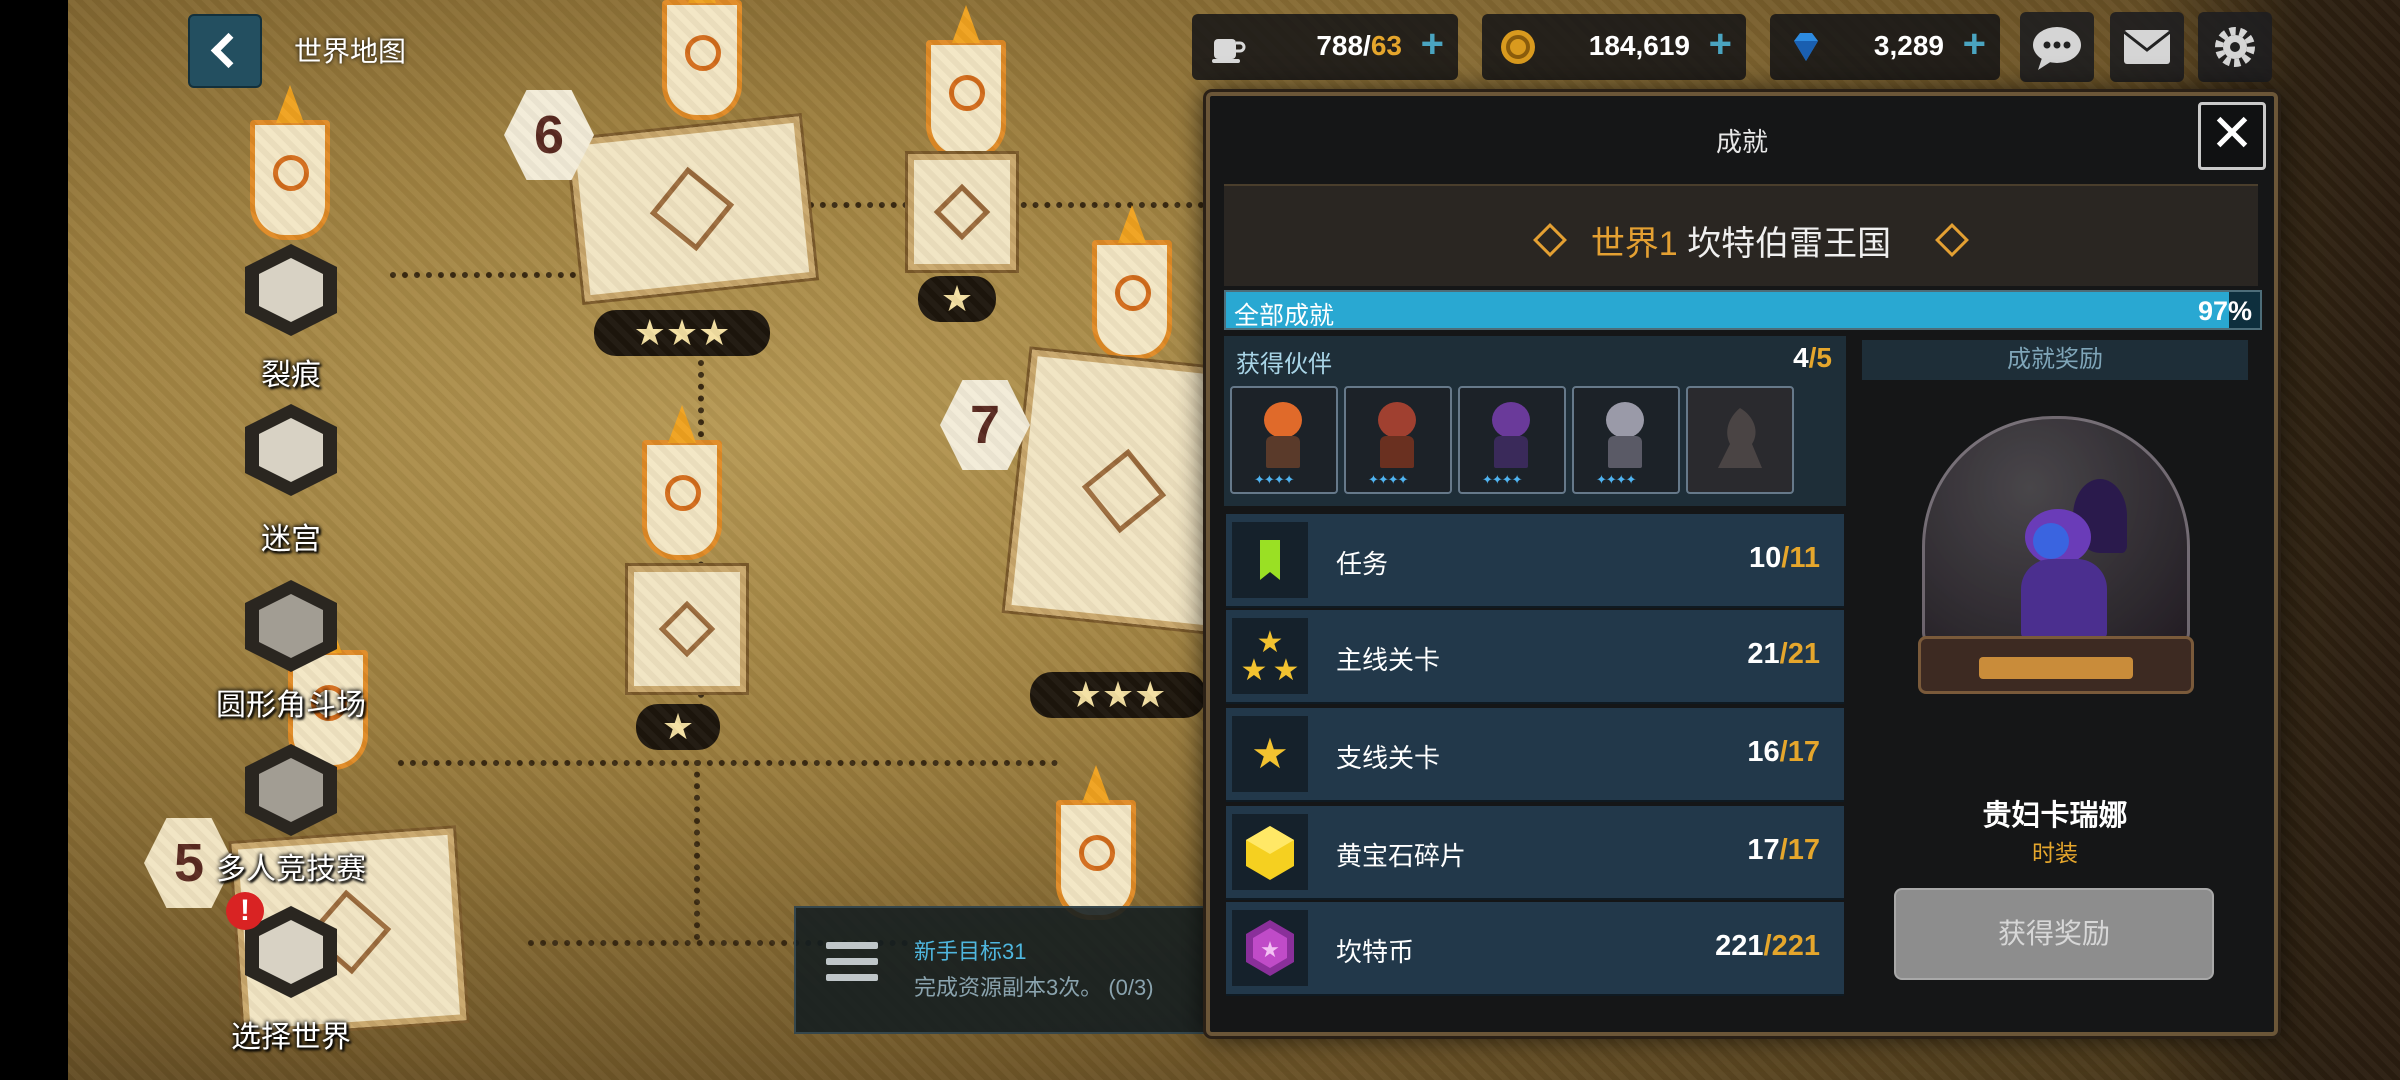  I want to click on reward-title: 成就奖励, so click(2055, 360).